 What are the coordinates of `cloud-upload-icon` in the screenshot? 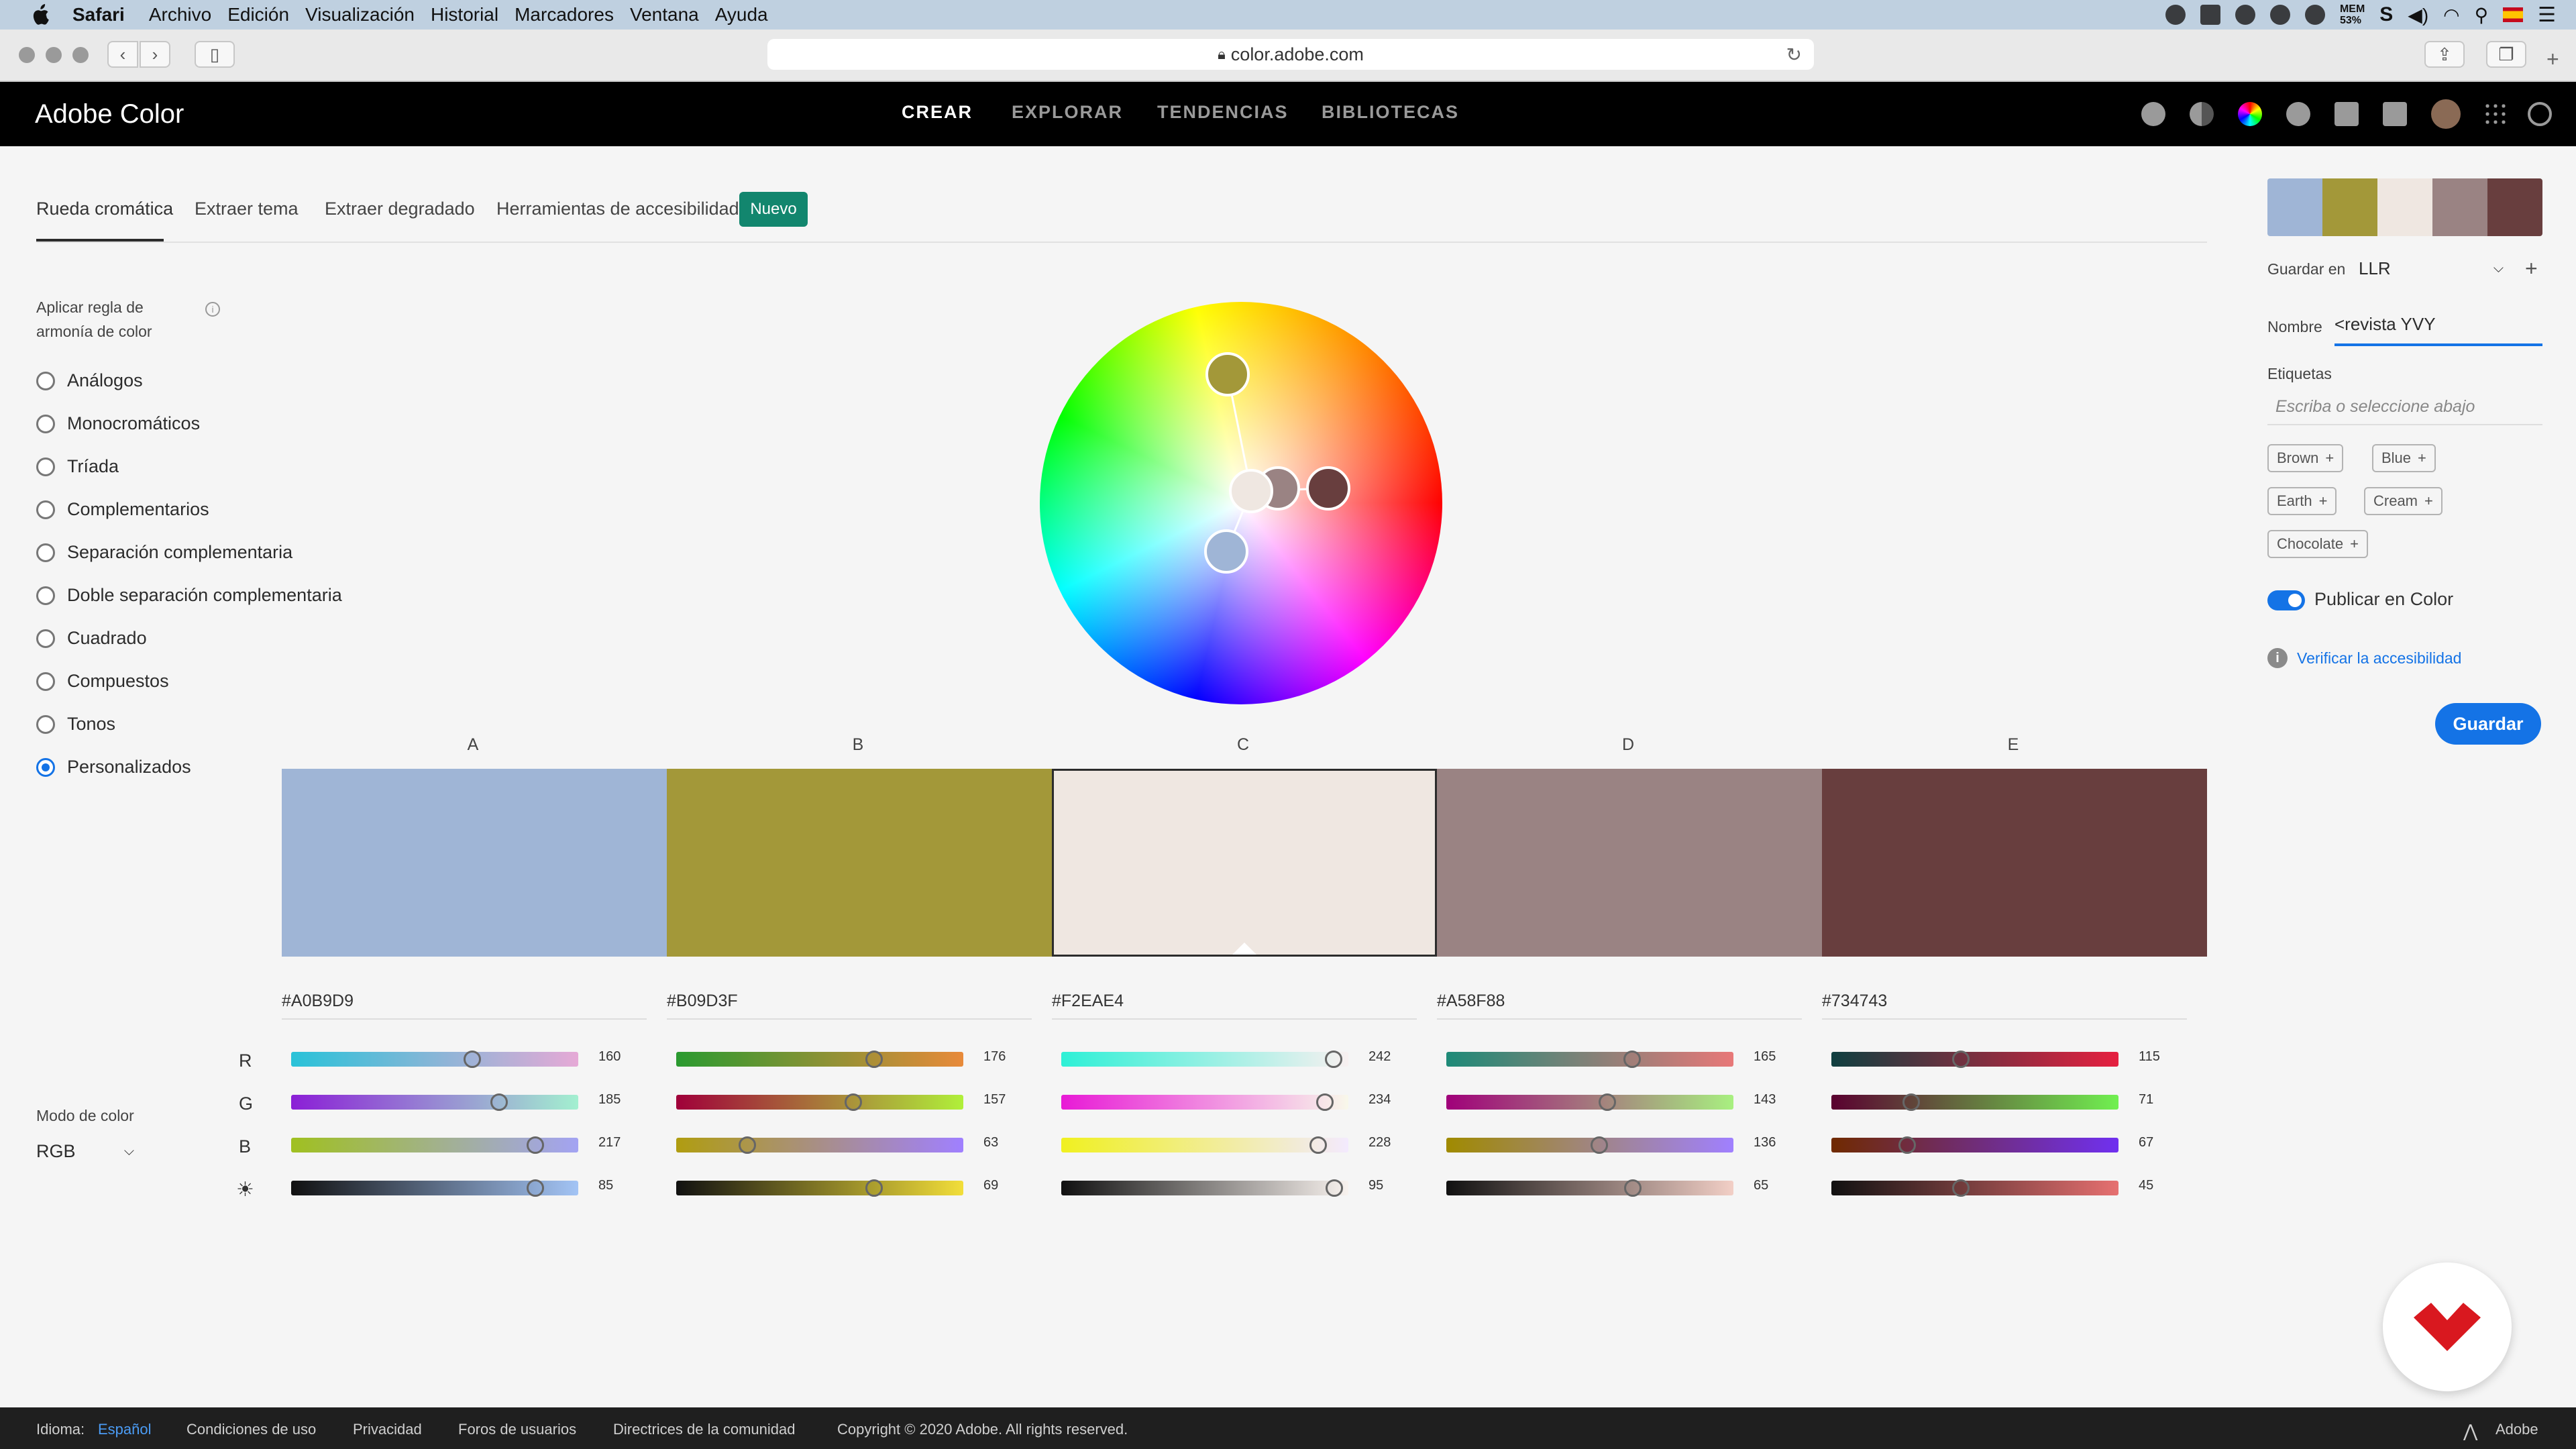 It's located at (2279, 15).